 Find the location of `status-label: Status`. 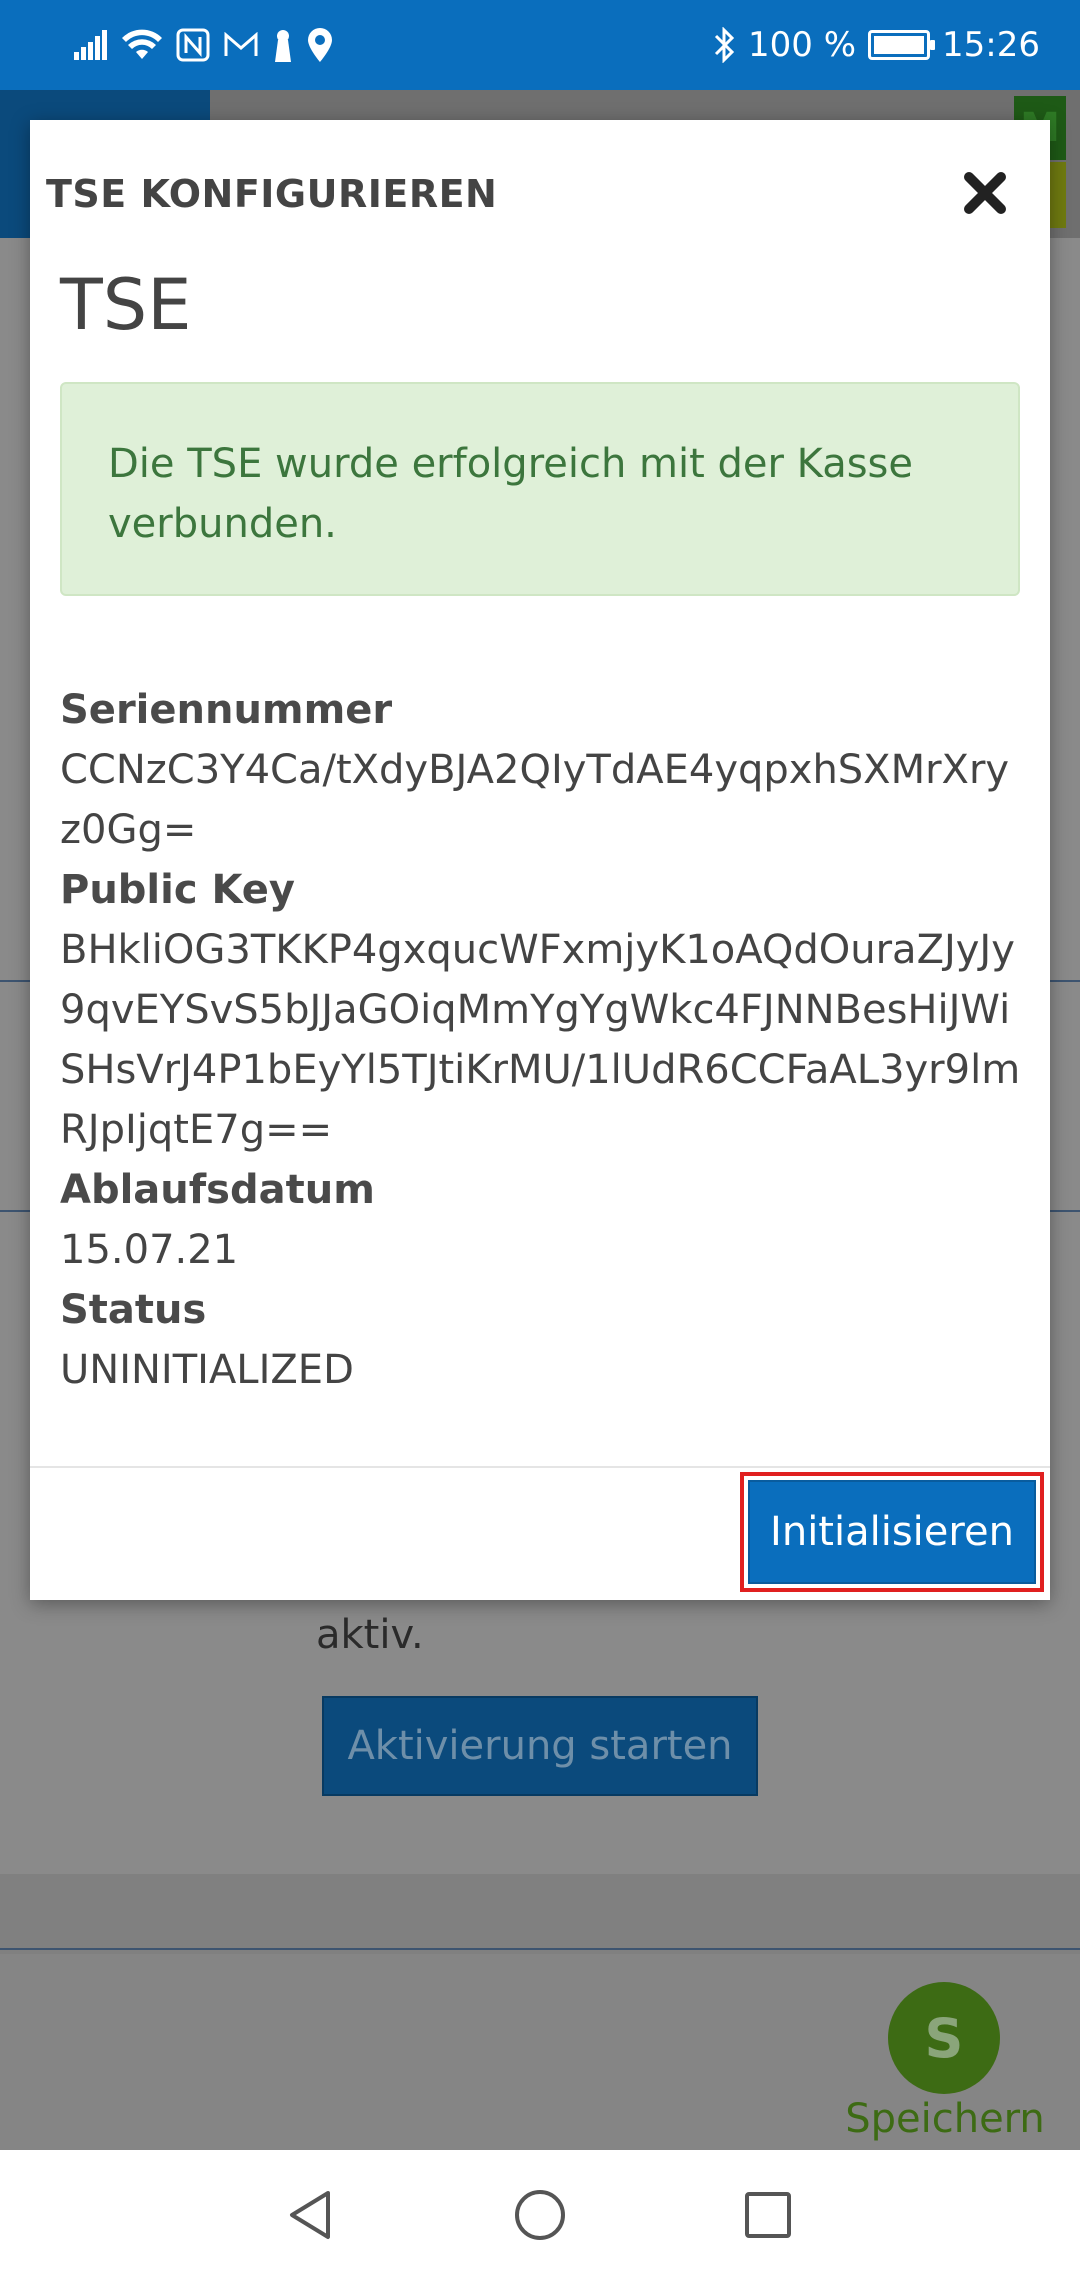

status-label: Status is located at coordinates (133, 1310).